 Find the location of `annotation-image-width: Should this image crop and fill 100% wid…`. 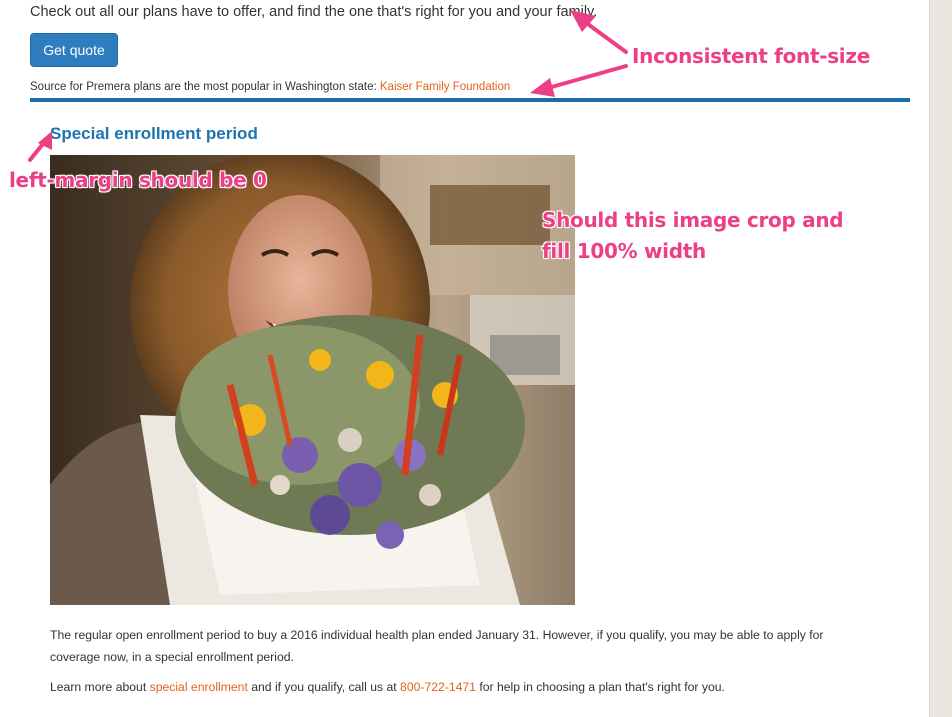

annotation-image-width: Should this image crop and fill 100% wid… is located at coordinates (693, 236).